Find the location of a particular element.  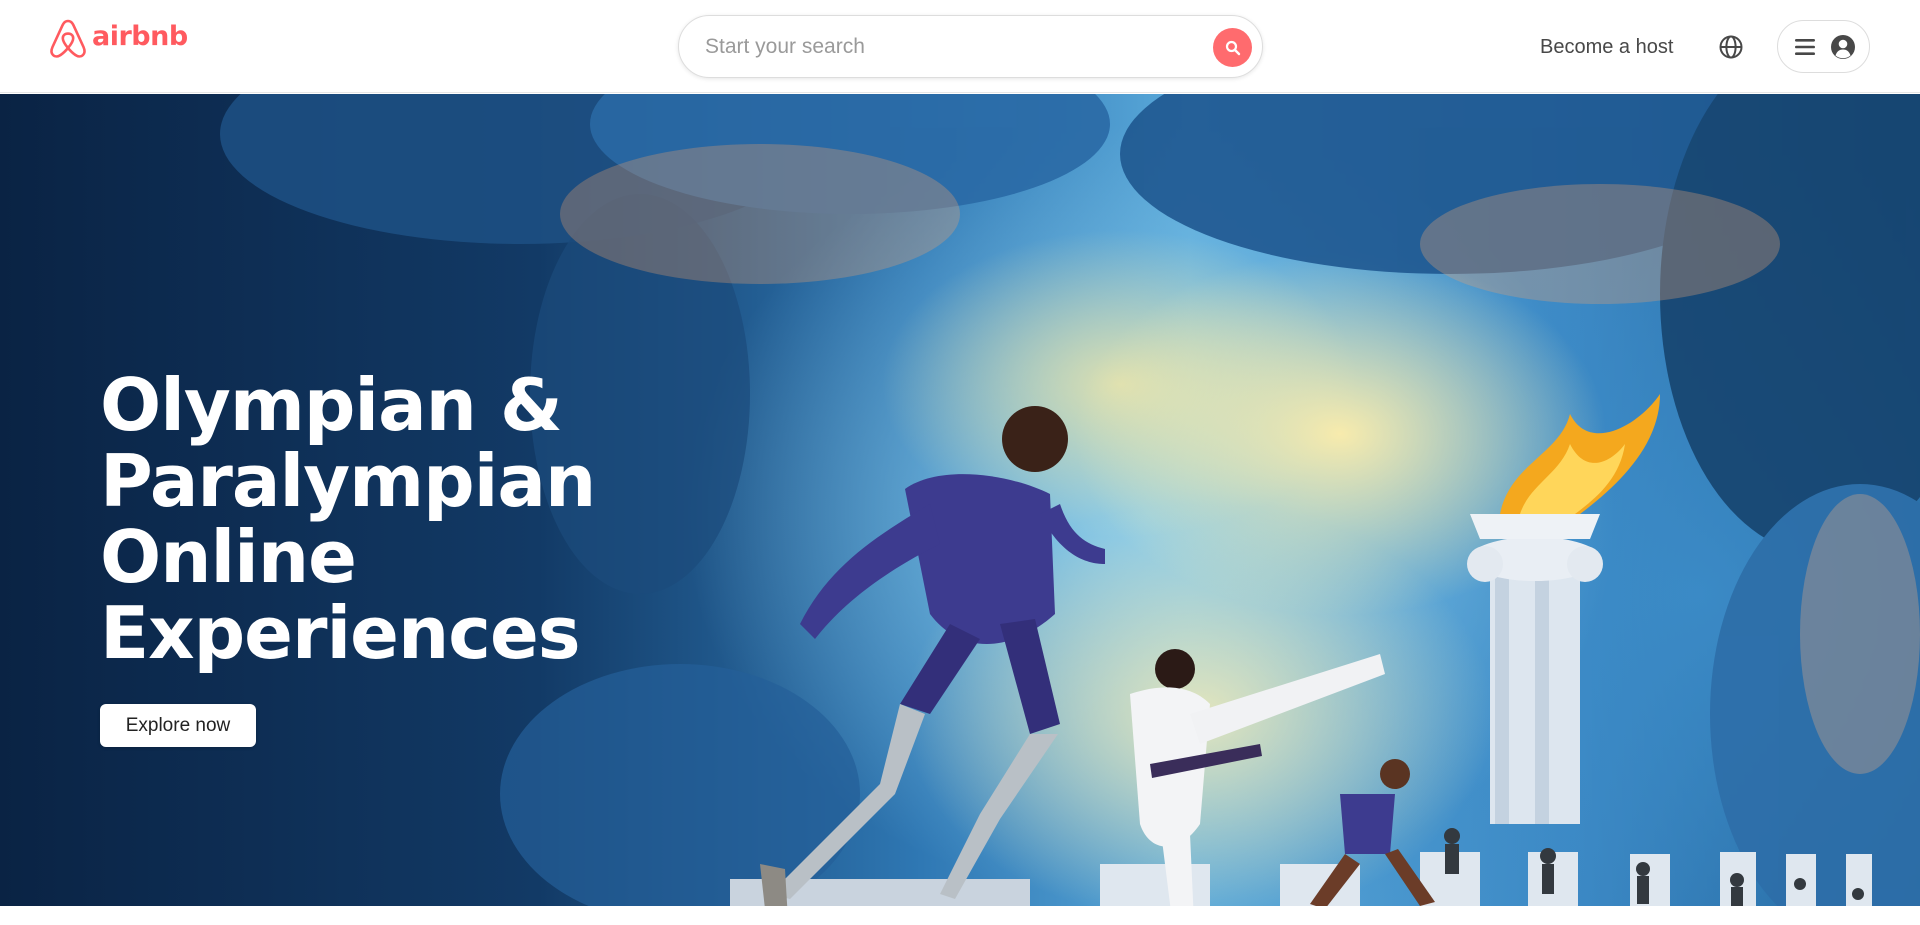

runner-figure is located at coordinates (1372, 832).